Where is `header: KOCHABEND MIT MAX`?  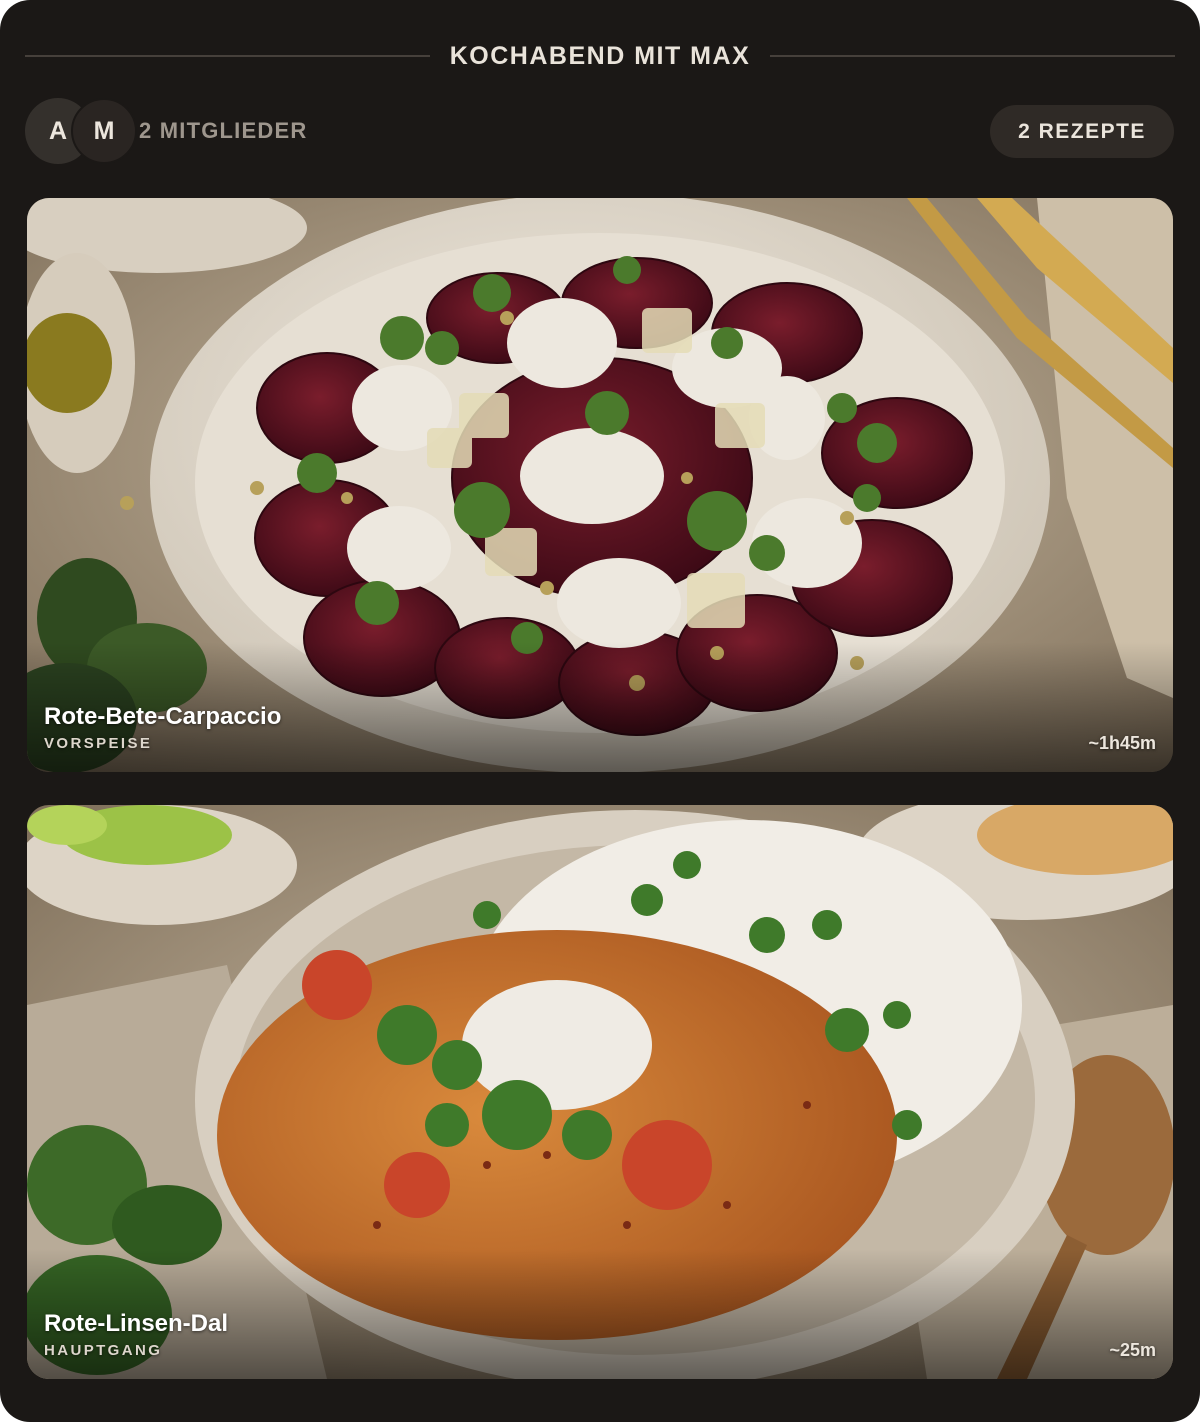 header: KOCHABEND MIT MAX is located at coordinates (600, 56).